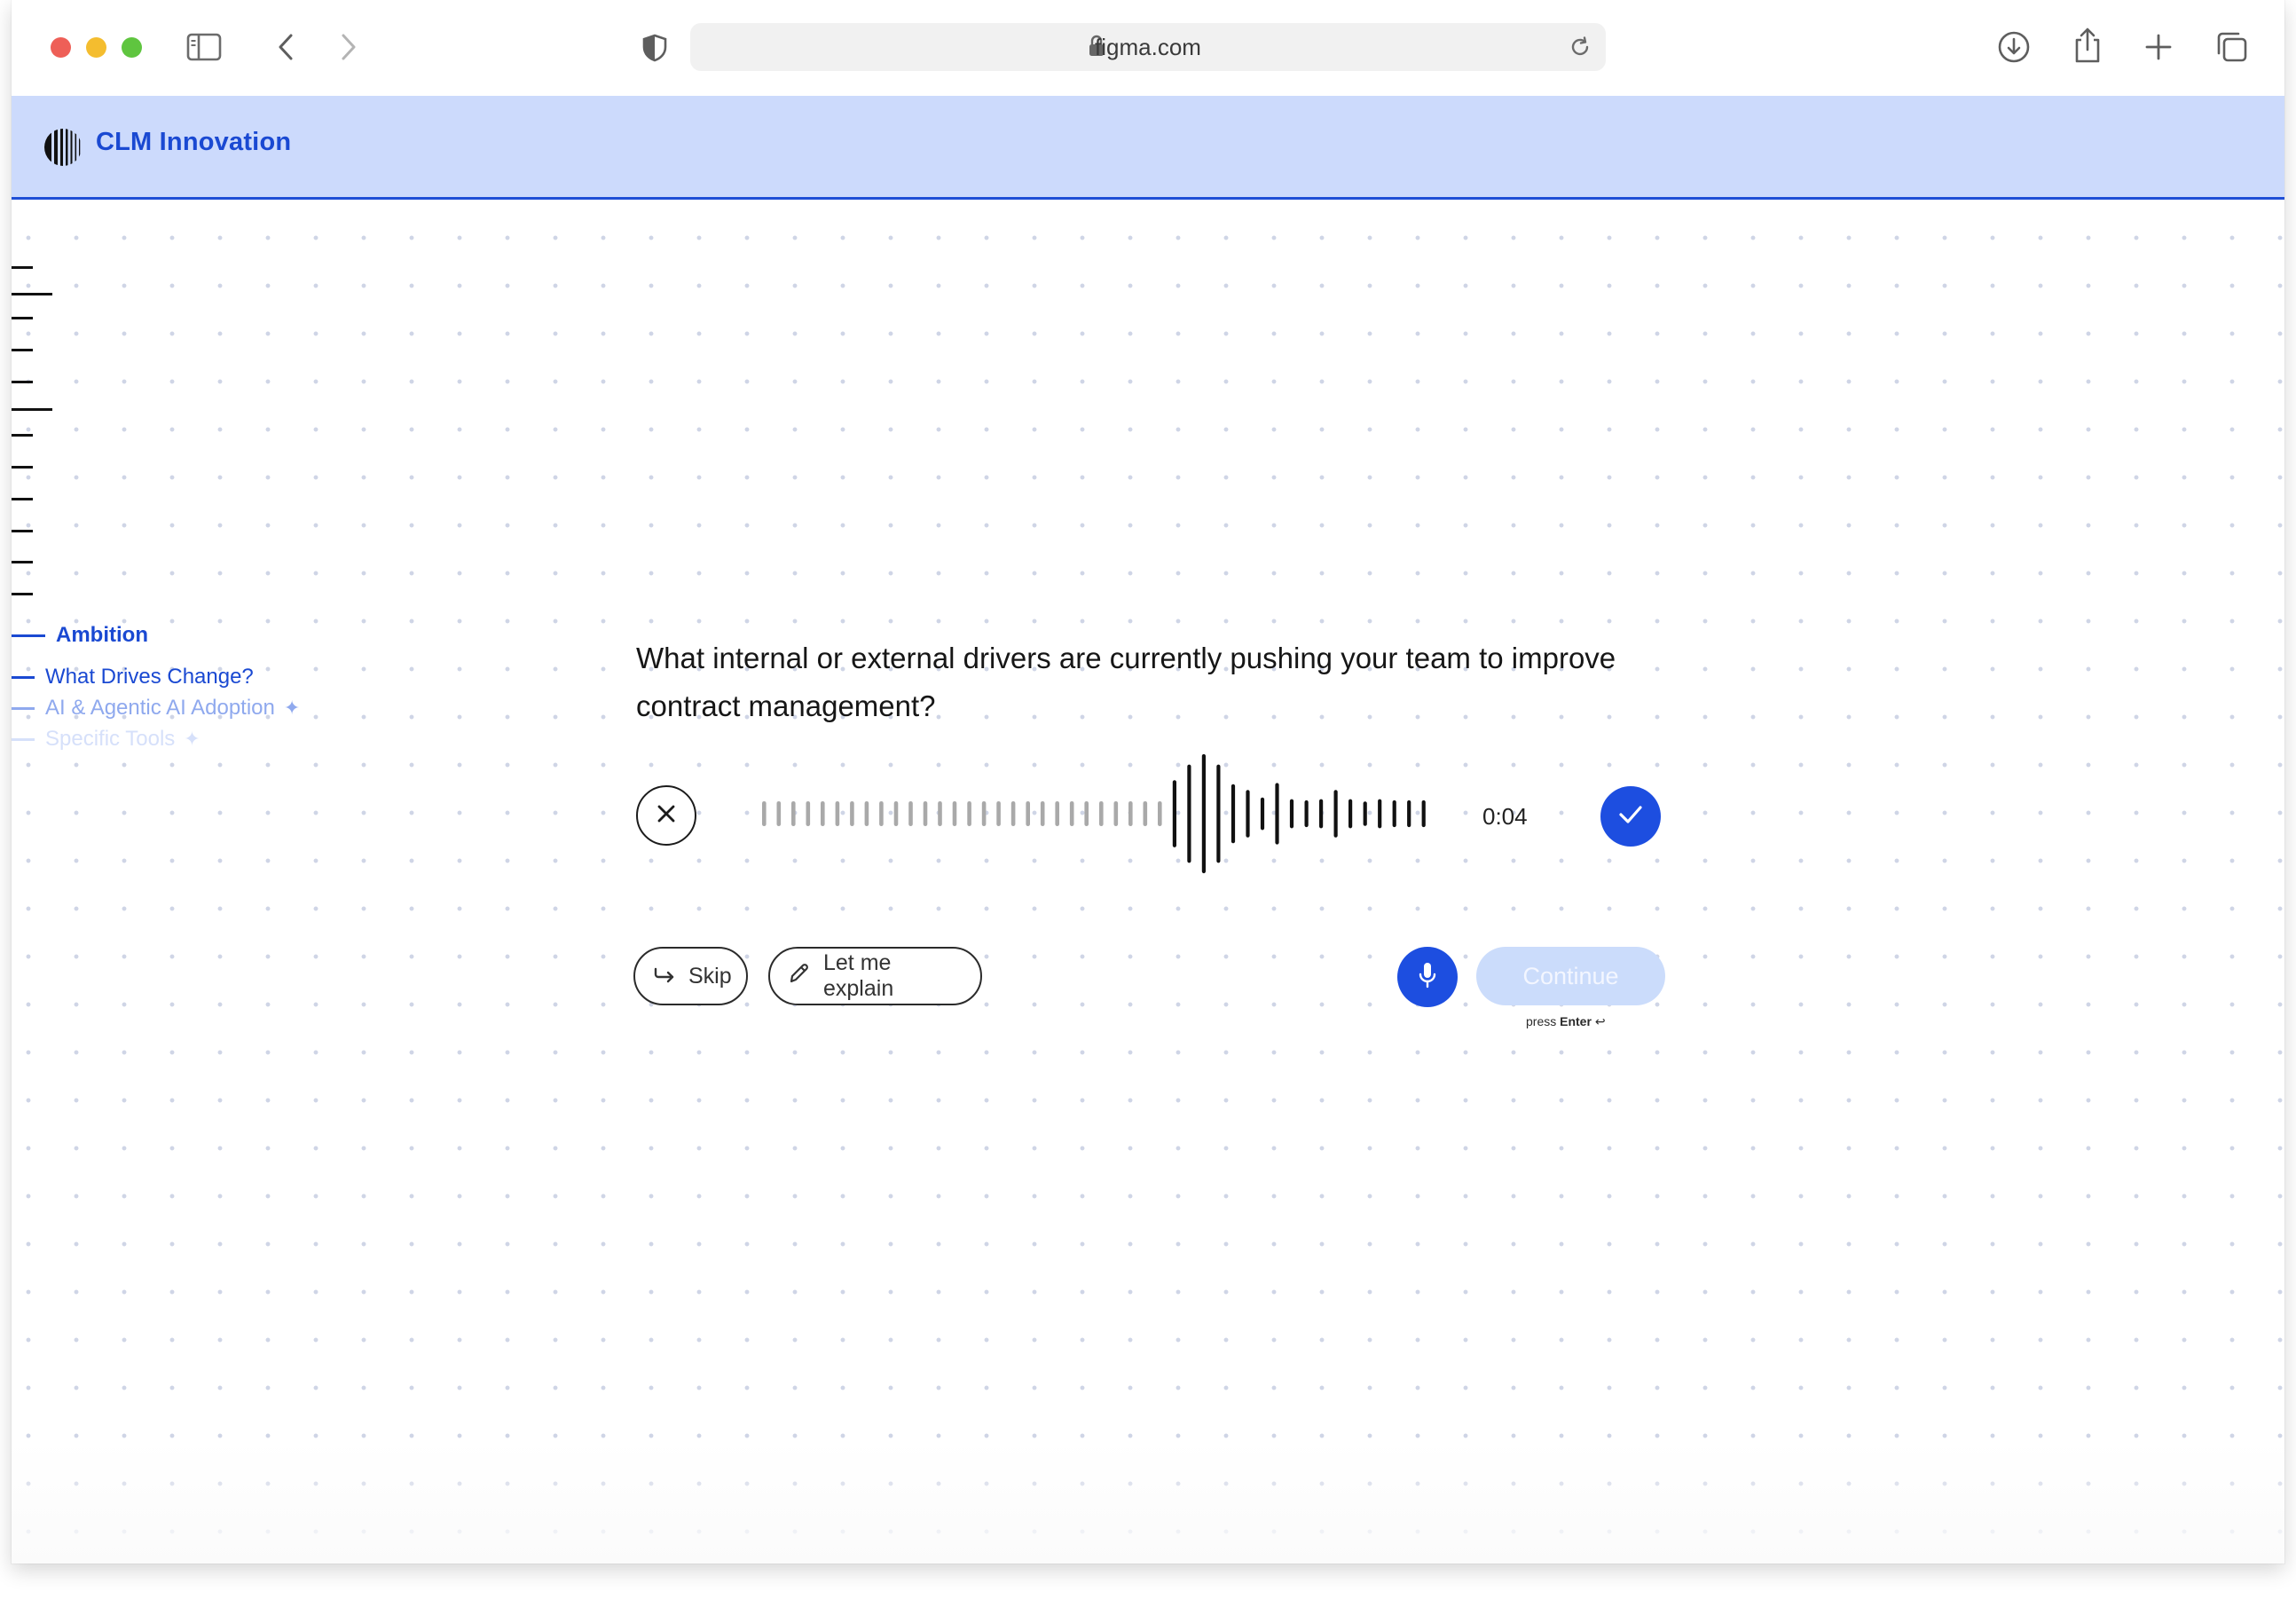  I want to click on skip-button: Skip, so click(690, 976).